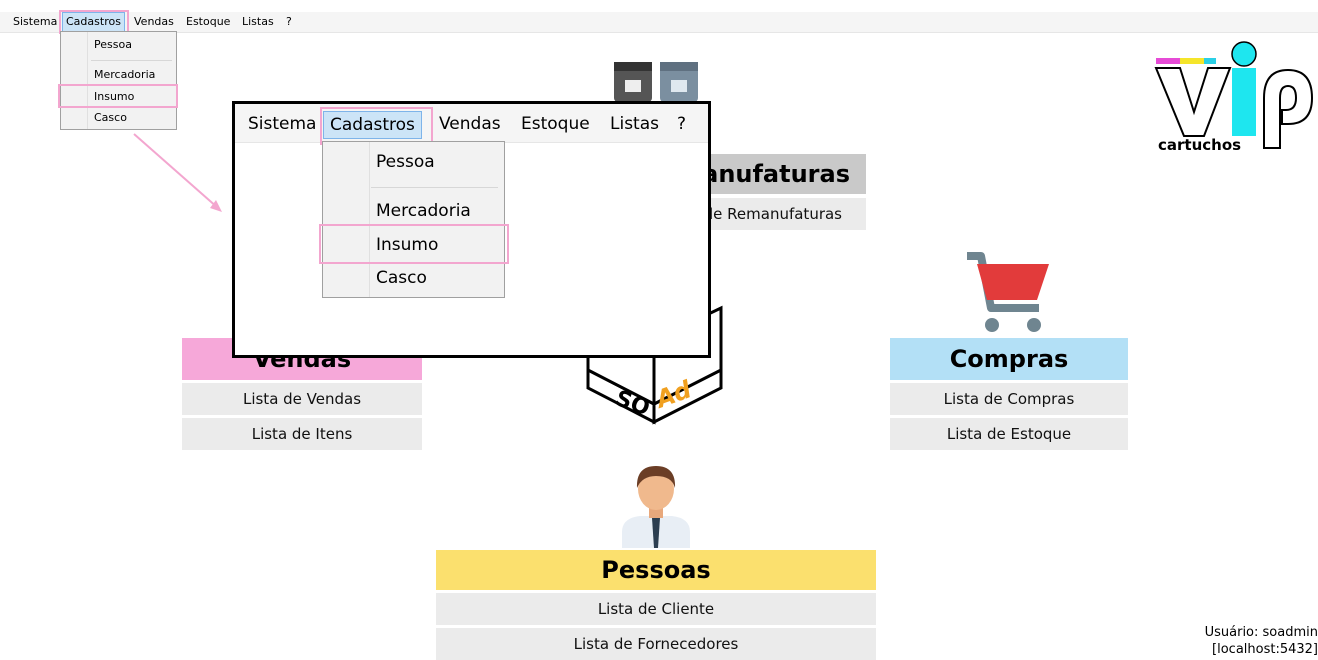 Image resolution: width=1318 pixels, height=660 pixels. Describe the element at coordinates (282, 124) in the screenshot. I see `zoom-menu-sistema: Sistema` at that location.